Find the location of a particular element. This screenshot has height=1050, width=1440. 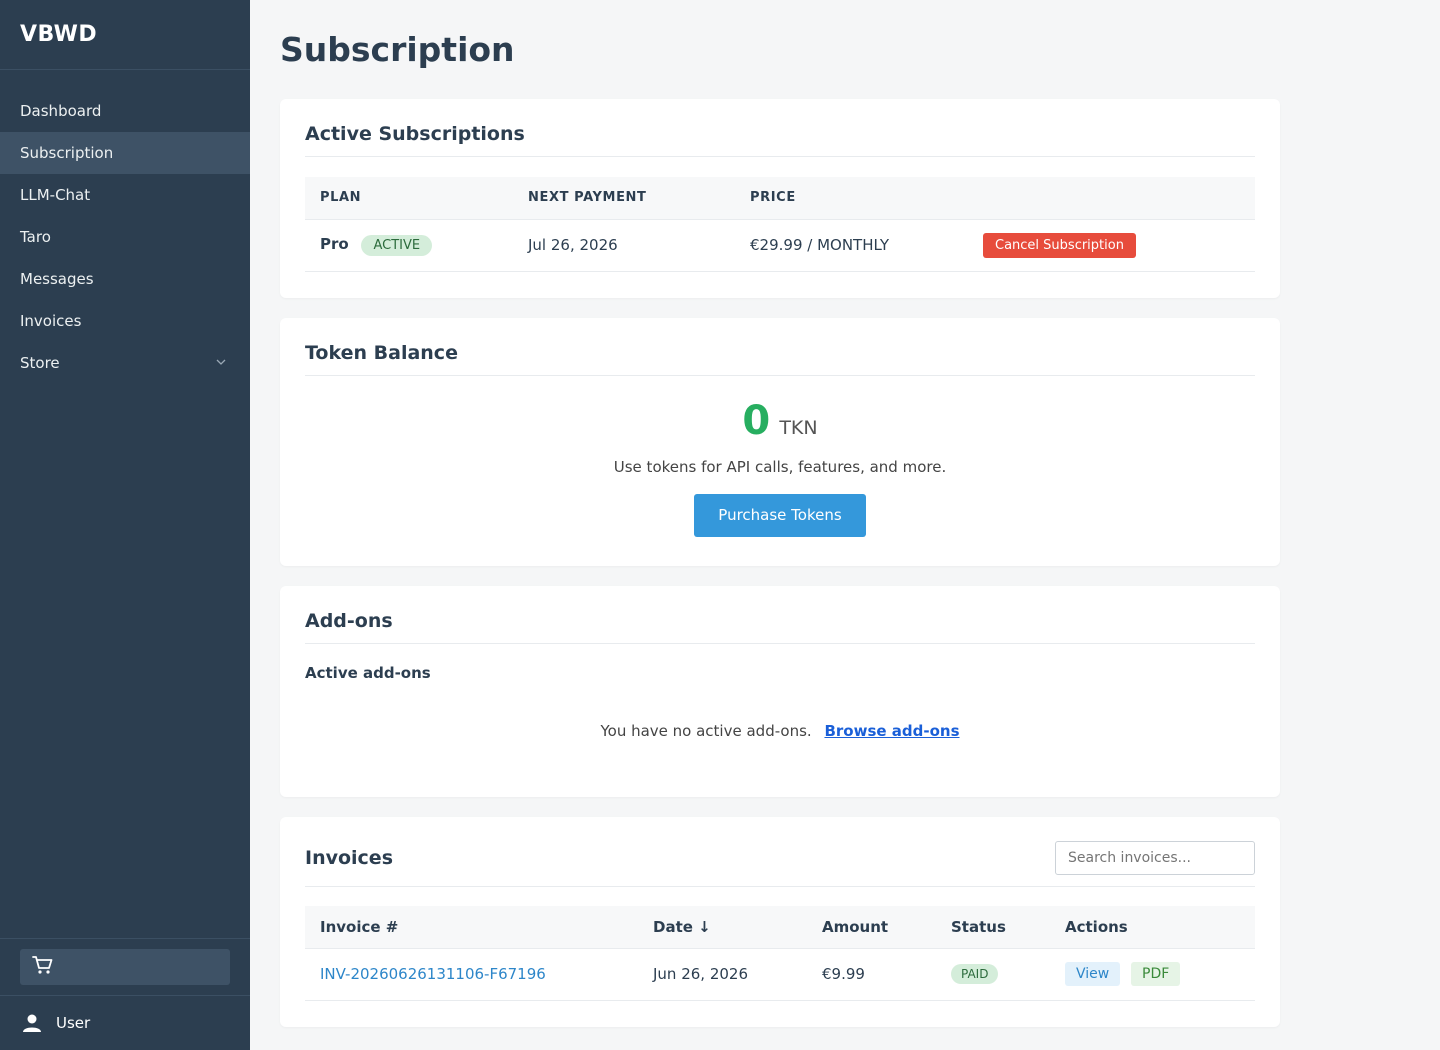

plan-name: Pro is located at coordinates (334, 243).